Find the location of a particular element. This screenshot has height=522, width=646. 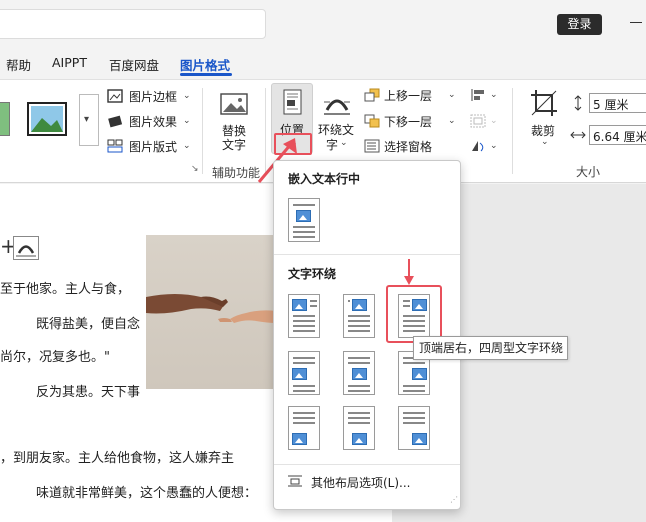

picture-effects-button: 图片效果 is located at coordinates (153, 121).